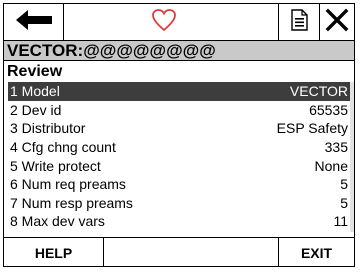 This screenshot has width=360, height=272. Describe the element at coordinates (179, 203) in the screenshot. I see `list-item: 7 Num resp preams 5` at that location.